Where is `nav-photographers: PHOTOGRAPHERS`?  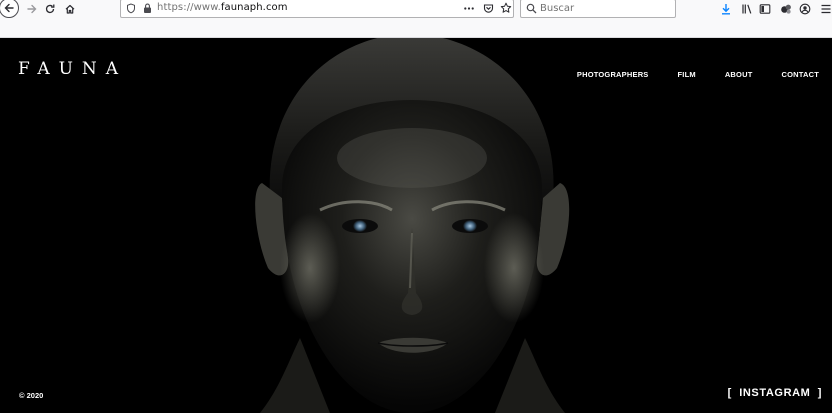
nav-photographers: PHOTOGRAPHERS is located at coordinates (613, 74).